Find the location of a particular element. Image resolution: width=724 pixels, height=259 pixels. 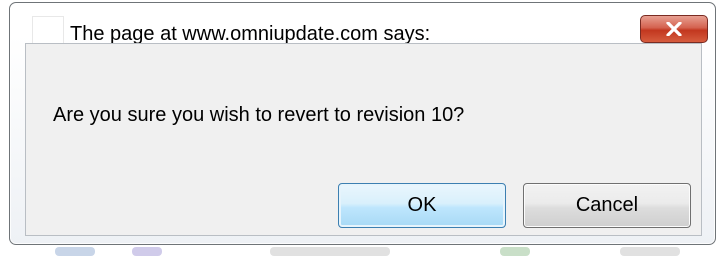

ok-button: OK is located at coordinates (422, 205).